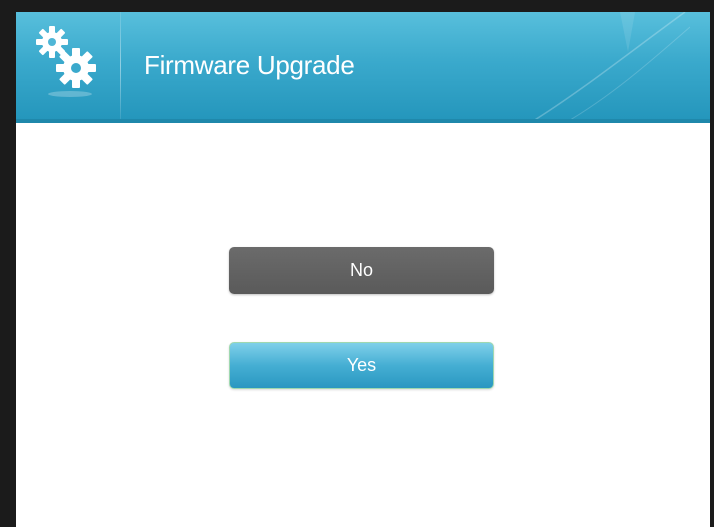  Describe the element at coordinates (609, 67) in the screenshot. I see `header-gloss` at that location.